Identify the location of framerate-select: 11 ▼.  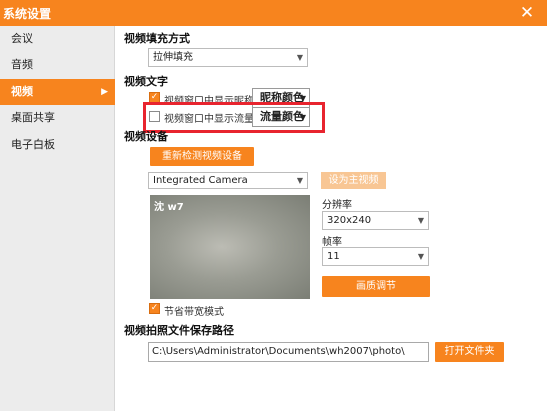
(375, 256).